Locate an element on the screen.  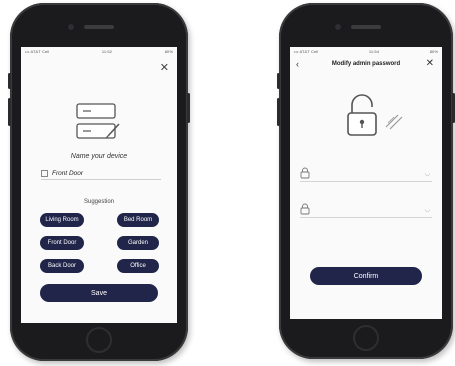
suggestion-chip-bed-room: Bed Room is located at coordinates (138, 220).